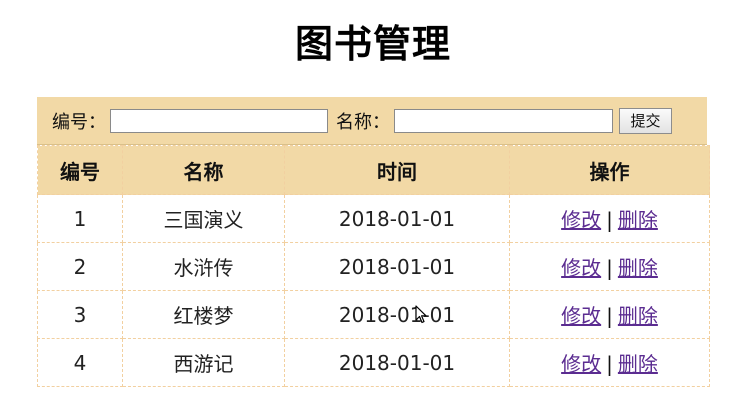 This screenshot has height=411, width=746. What do you see at coordinates (503, 120) in the screenshot?
I see `name-input` at bounding box center [503, 120].